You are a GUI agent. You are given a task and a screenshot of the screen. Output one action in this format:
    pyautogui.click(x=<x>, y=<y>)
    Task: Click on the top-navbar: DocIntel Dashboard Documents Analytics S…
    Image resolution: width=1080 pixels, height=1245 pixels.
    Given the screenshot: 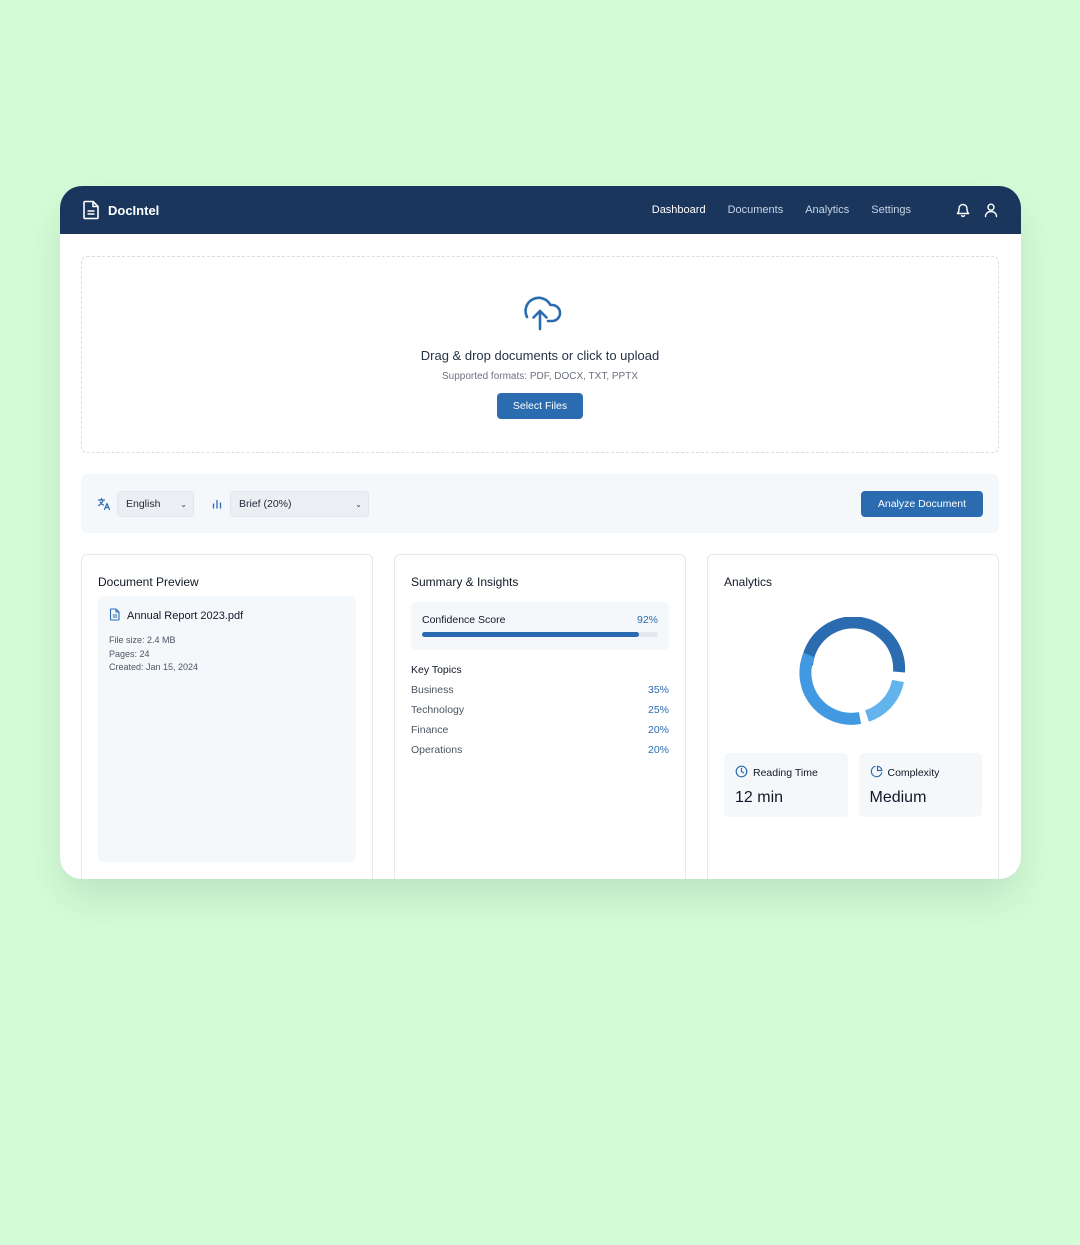 What is the action you would take?
    pyautogui.click(x=540, y=210)
    